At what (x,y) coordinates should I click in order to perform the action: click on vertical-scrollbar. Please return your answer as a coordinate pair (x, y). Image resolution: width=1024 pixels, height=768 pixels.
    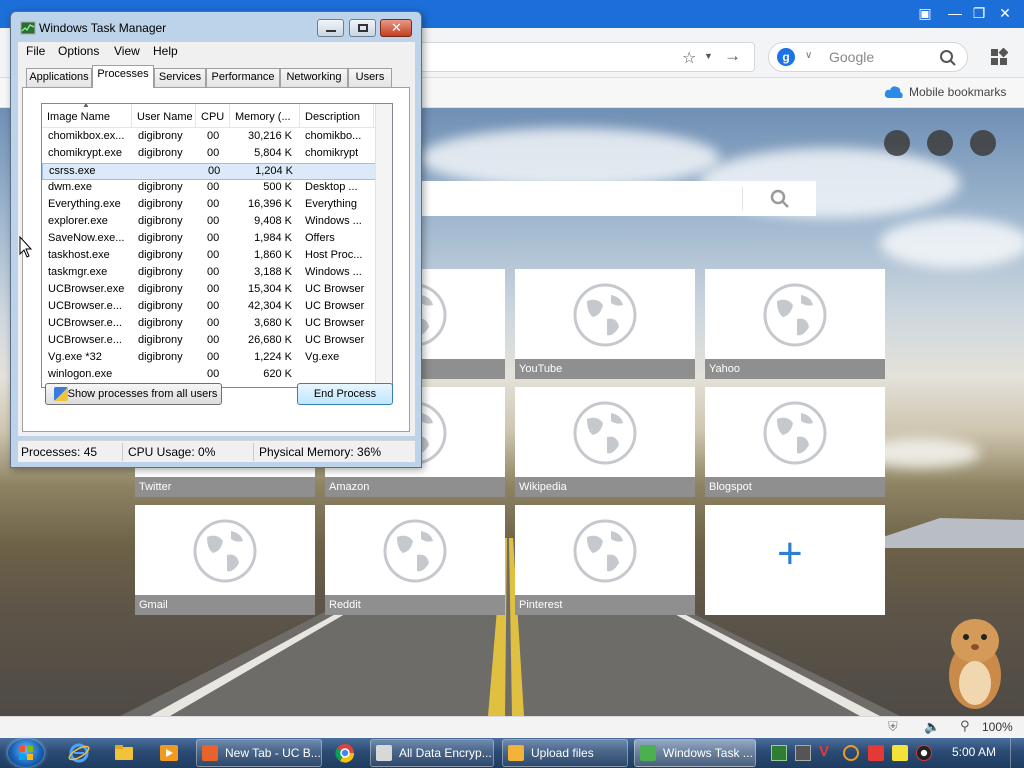
    Looking at the image, I should click on (383, 245).